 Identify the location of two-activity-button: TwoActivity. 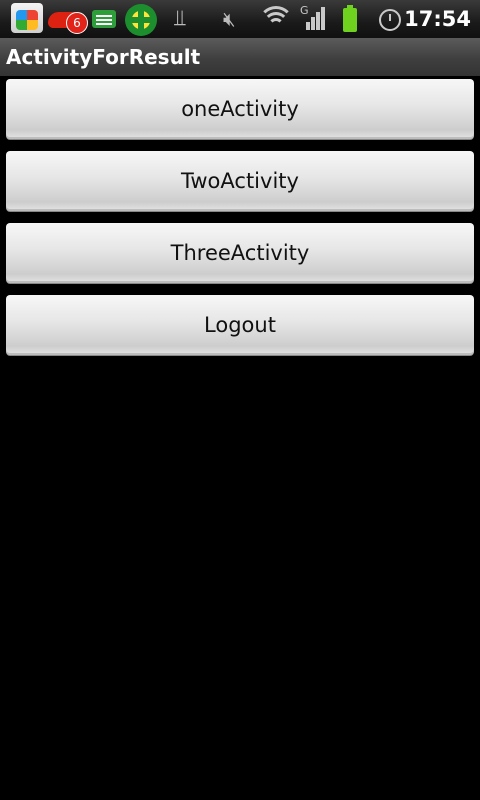
(240, 181).